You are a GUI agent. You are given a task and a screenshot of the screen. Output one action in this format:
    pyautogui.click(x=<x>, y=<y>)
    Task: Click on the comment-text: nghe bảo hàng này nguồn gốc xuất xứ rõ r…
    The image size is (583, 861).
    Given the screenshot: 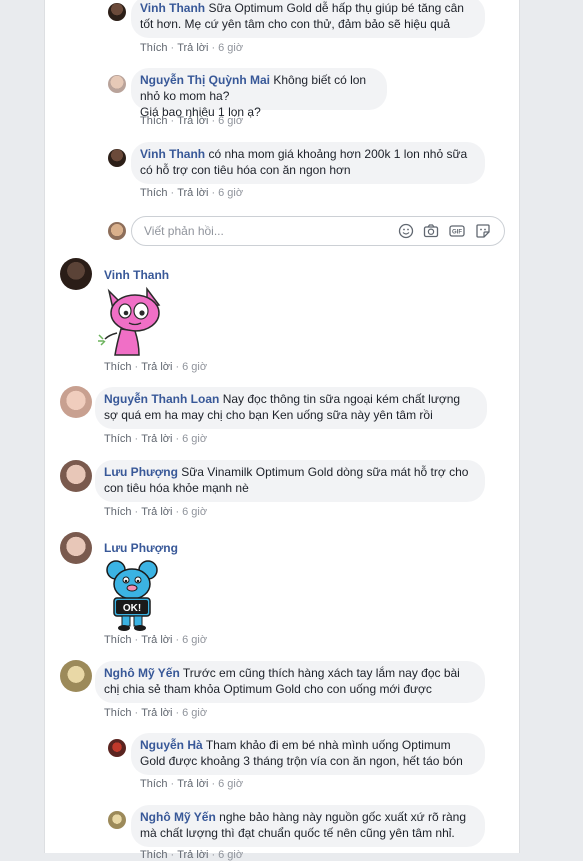 What is the action you would take?
    pyautogui.click(x=343, y=817)
    